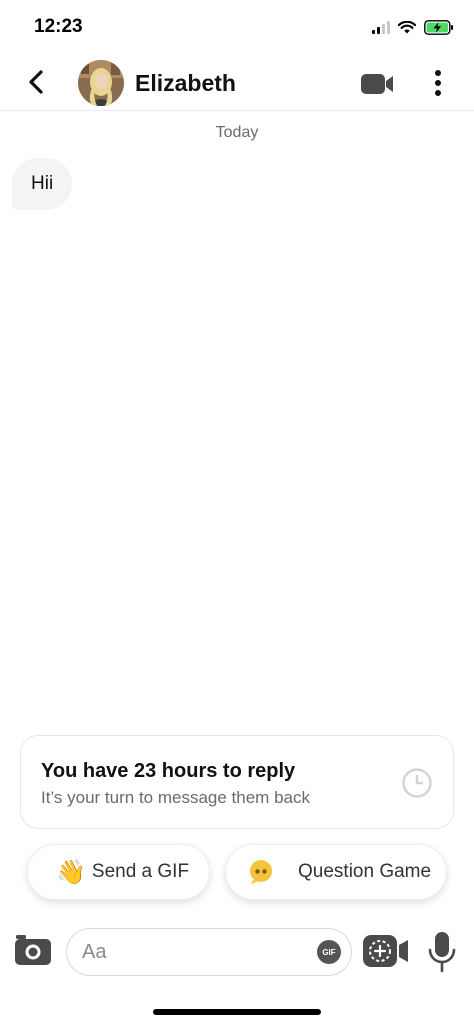  What do you see at coordinates (58, 26) in the screenshot?
I see `status-time: 12:23` at bounding box center [58, 26].